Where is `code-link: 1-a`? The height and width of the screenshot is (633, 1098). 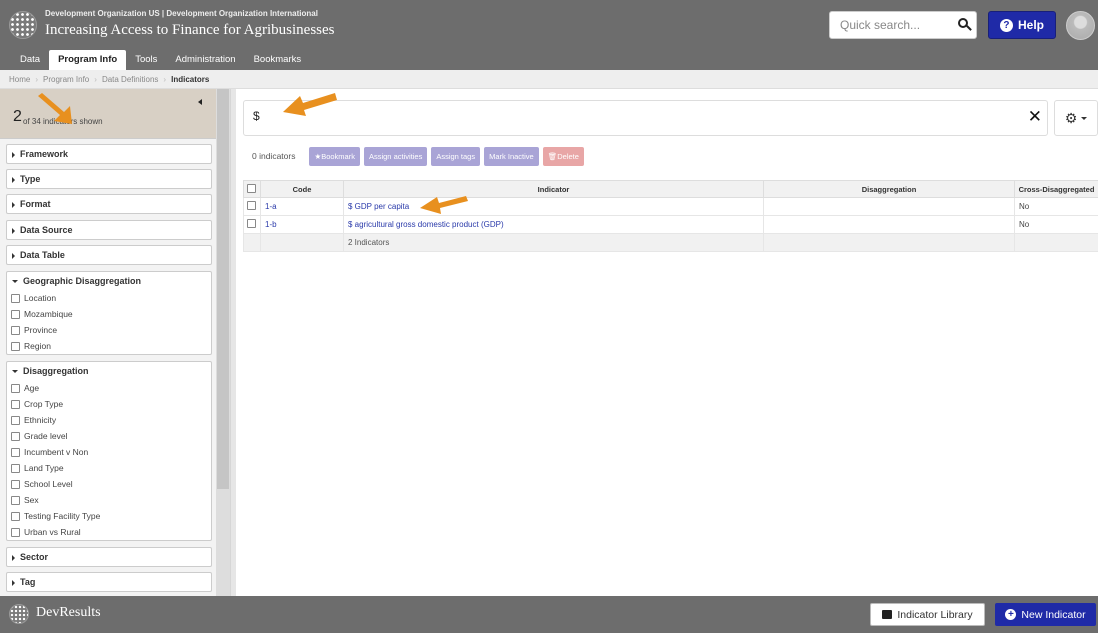
code-link: 1-a is located at coordinates (271, 206).